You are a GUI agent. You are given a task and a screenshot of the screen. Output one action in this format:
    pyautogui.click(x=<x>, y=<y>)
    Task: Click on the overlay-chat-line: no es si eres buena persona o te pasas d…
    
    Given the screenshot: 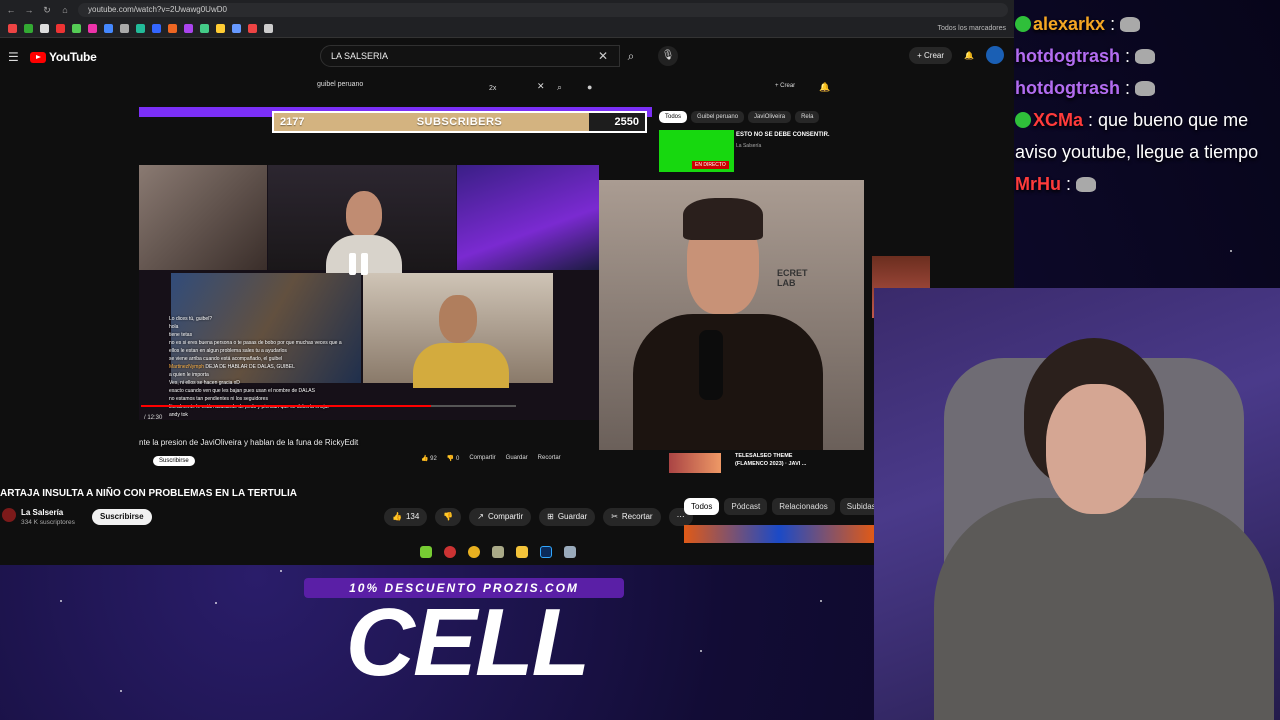 What is the action you would take?
    pyautogui.click(x=259, y=347)
    